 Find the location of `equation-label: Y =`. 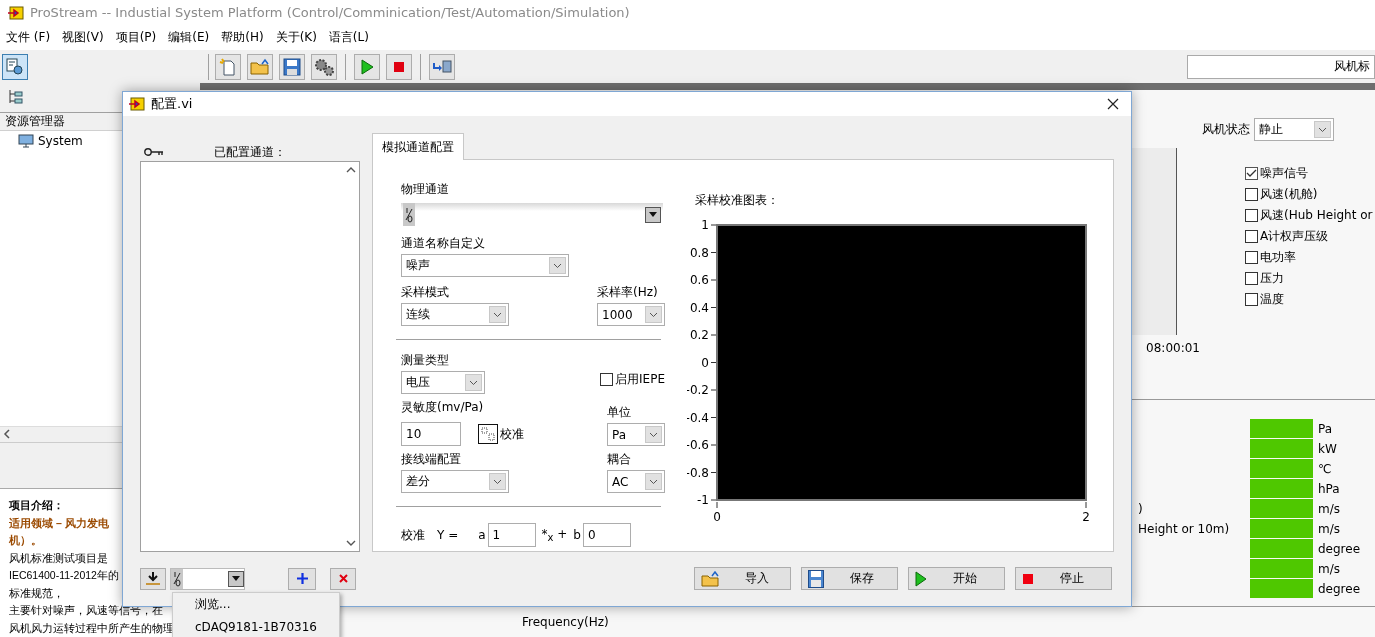

equation-label: Y = is located at coordinates (448, 535).